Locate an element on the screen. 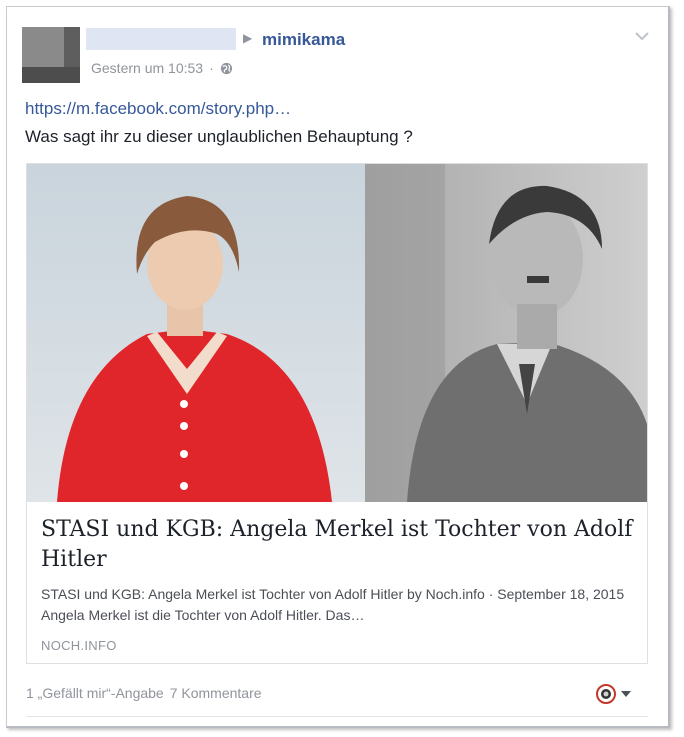  card-domain: NOCH.INFO is located at coordinates (79, 645).